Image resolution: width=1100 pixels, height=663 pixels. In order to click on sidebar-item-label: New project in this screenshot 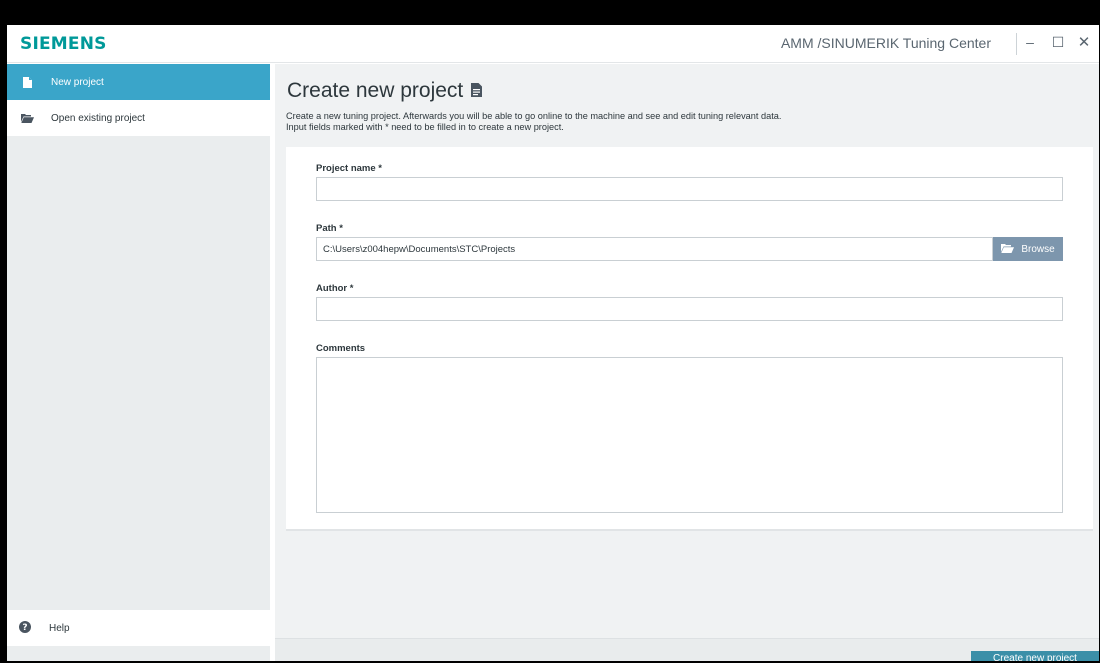, I will do `click(77, 82)`.